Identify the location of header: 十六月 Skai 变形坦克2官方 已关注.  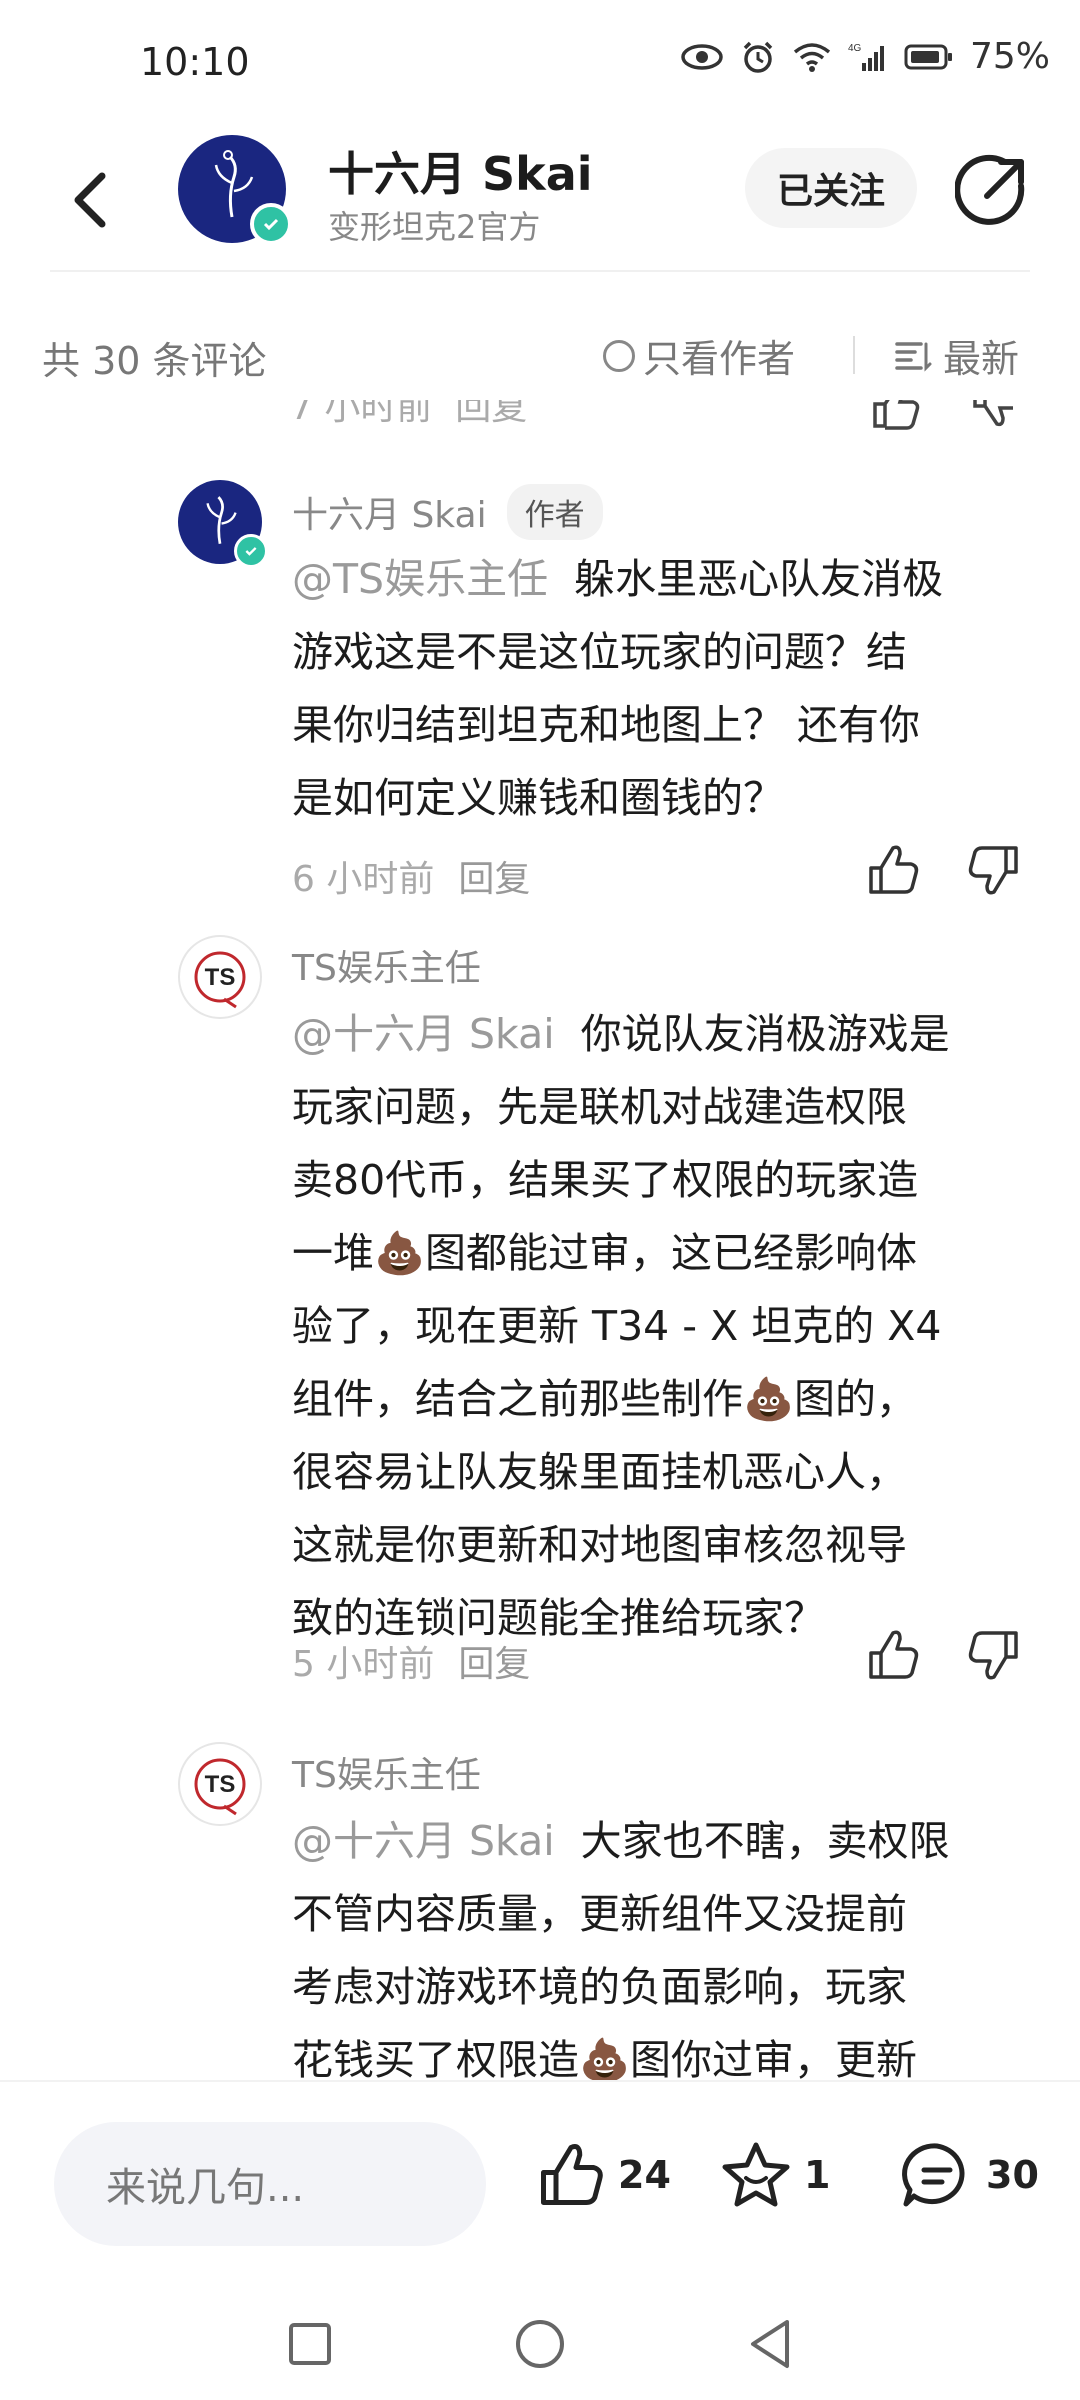
(540, 200).